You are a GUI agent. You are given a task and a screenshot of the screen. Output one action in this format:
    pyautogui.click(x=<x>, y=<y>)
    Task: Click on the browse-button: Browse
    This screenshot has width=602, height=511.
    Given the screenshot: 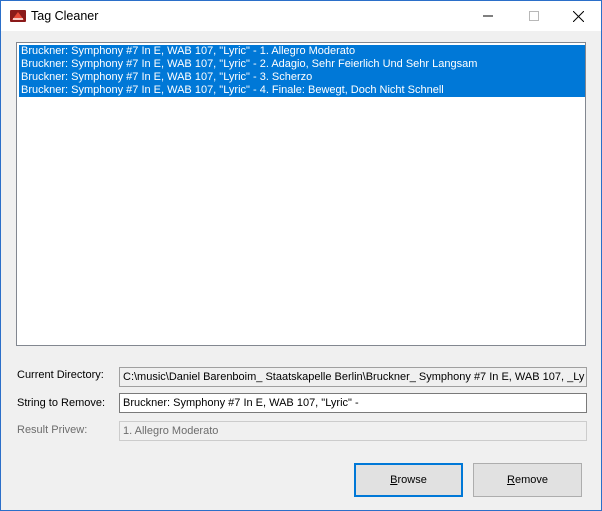 What is the action you would take?
    pyautogui.click(x=408, y=480)
    